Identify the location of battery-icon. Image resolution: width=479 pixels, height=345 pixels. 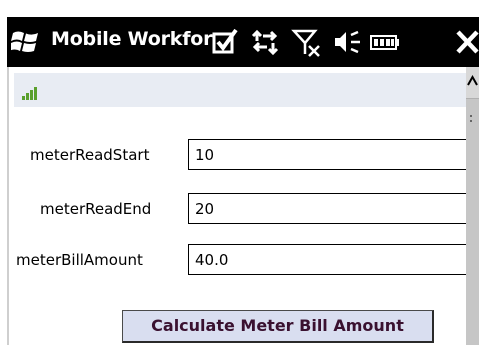
(385, 42).